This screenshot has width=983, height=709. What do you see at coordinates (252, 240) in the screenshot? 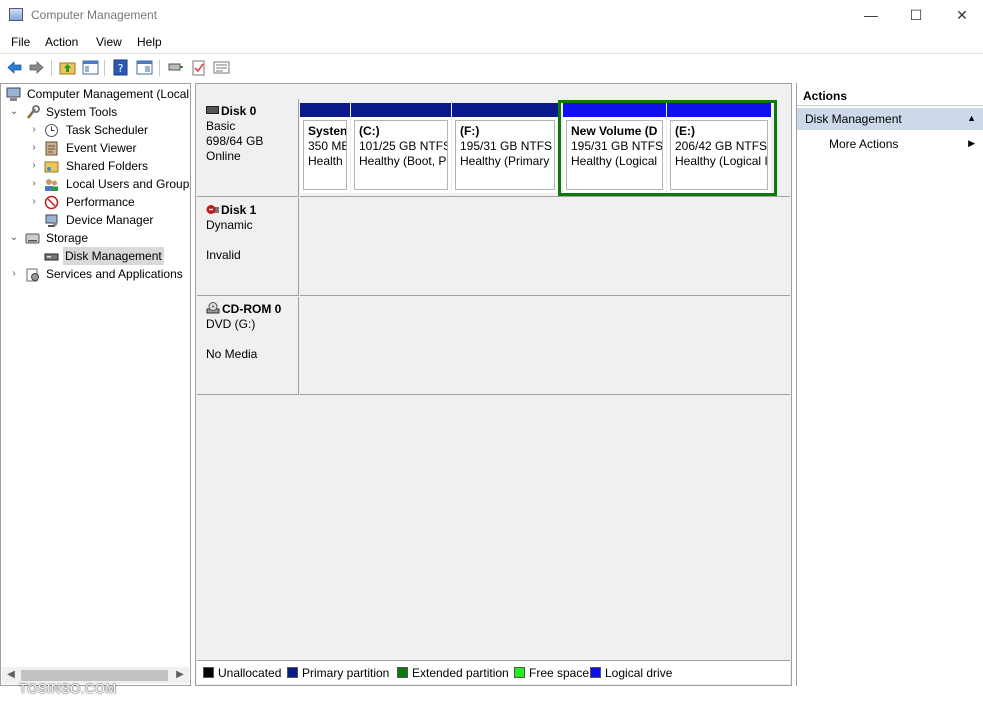
I see `disk-size` at bounding box center [252, 240].